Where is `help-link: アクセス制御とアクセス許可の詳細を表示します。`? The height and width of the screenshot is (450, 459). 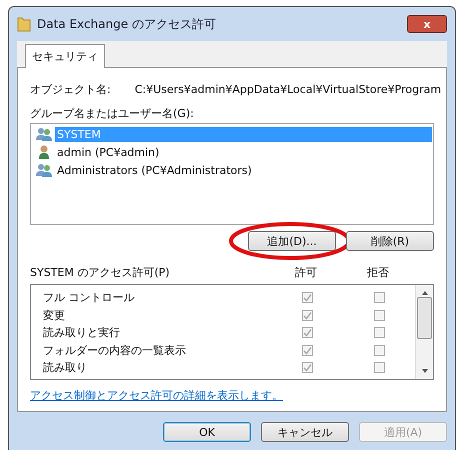 help-link: アクセス制御とアクセス許可の詳細を表示します。 is located at coordinates (232, 395).